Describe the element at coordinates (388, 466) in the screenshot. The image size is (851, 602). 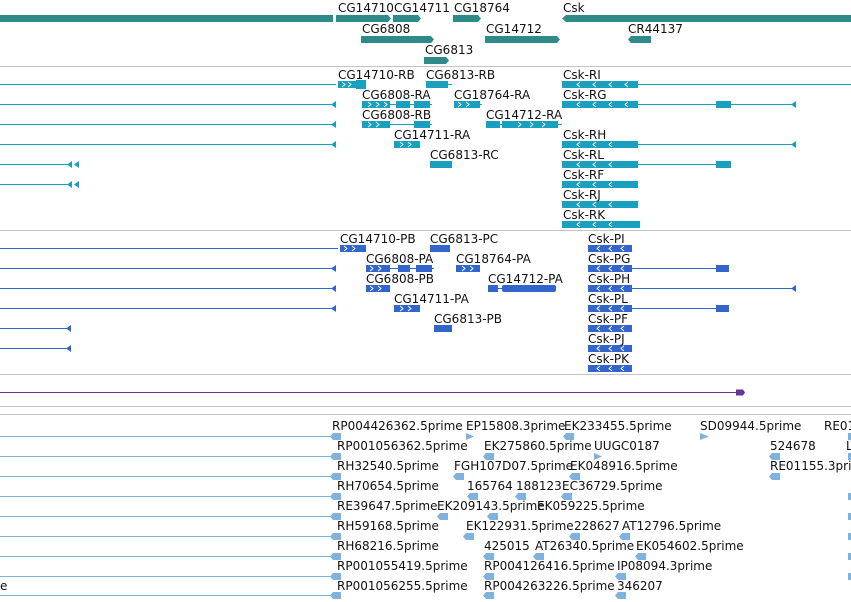
I see `est-label-rh32540: RH32540.5prime` at that location.